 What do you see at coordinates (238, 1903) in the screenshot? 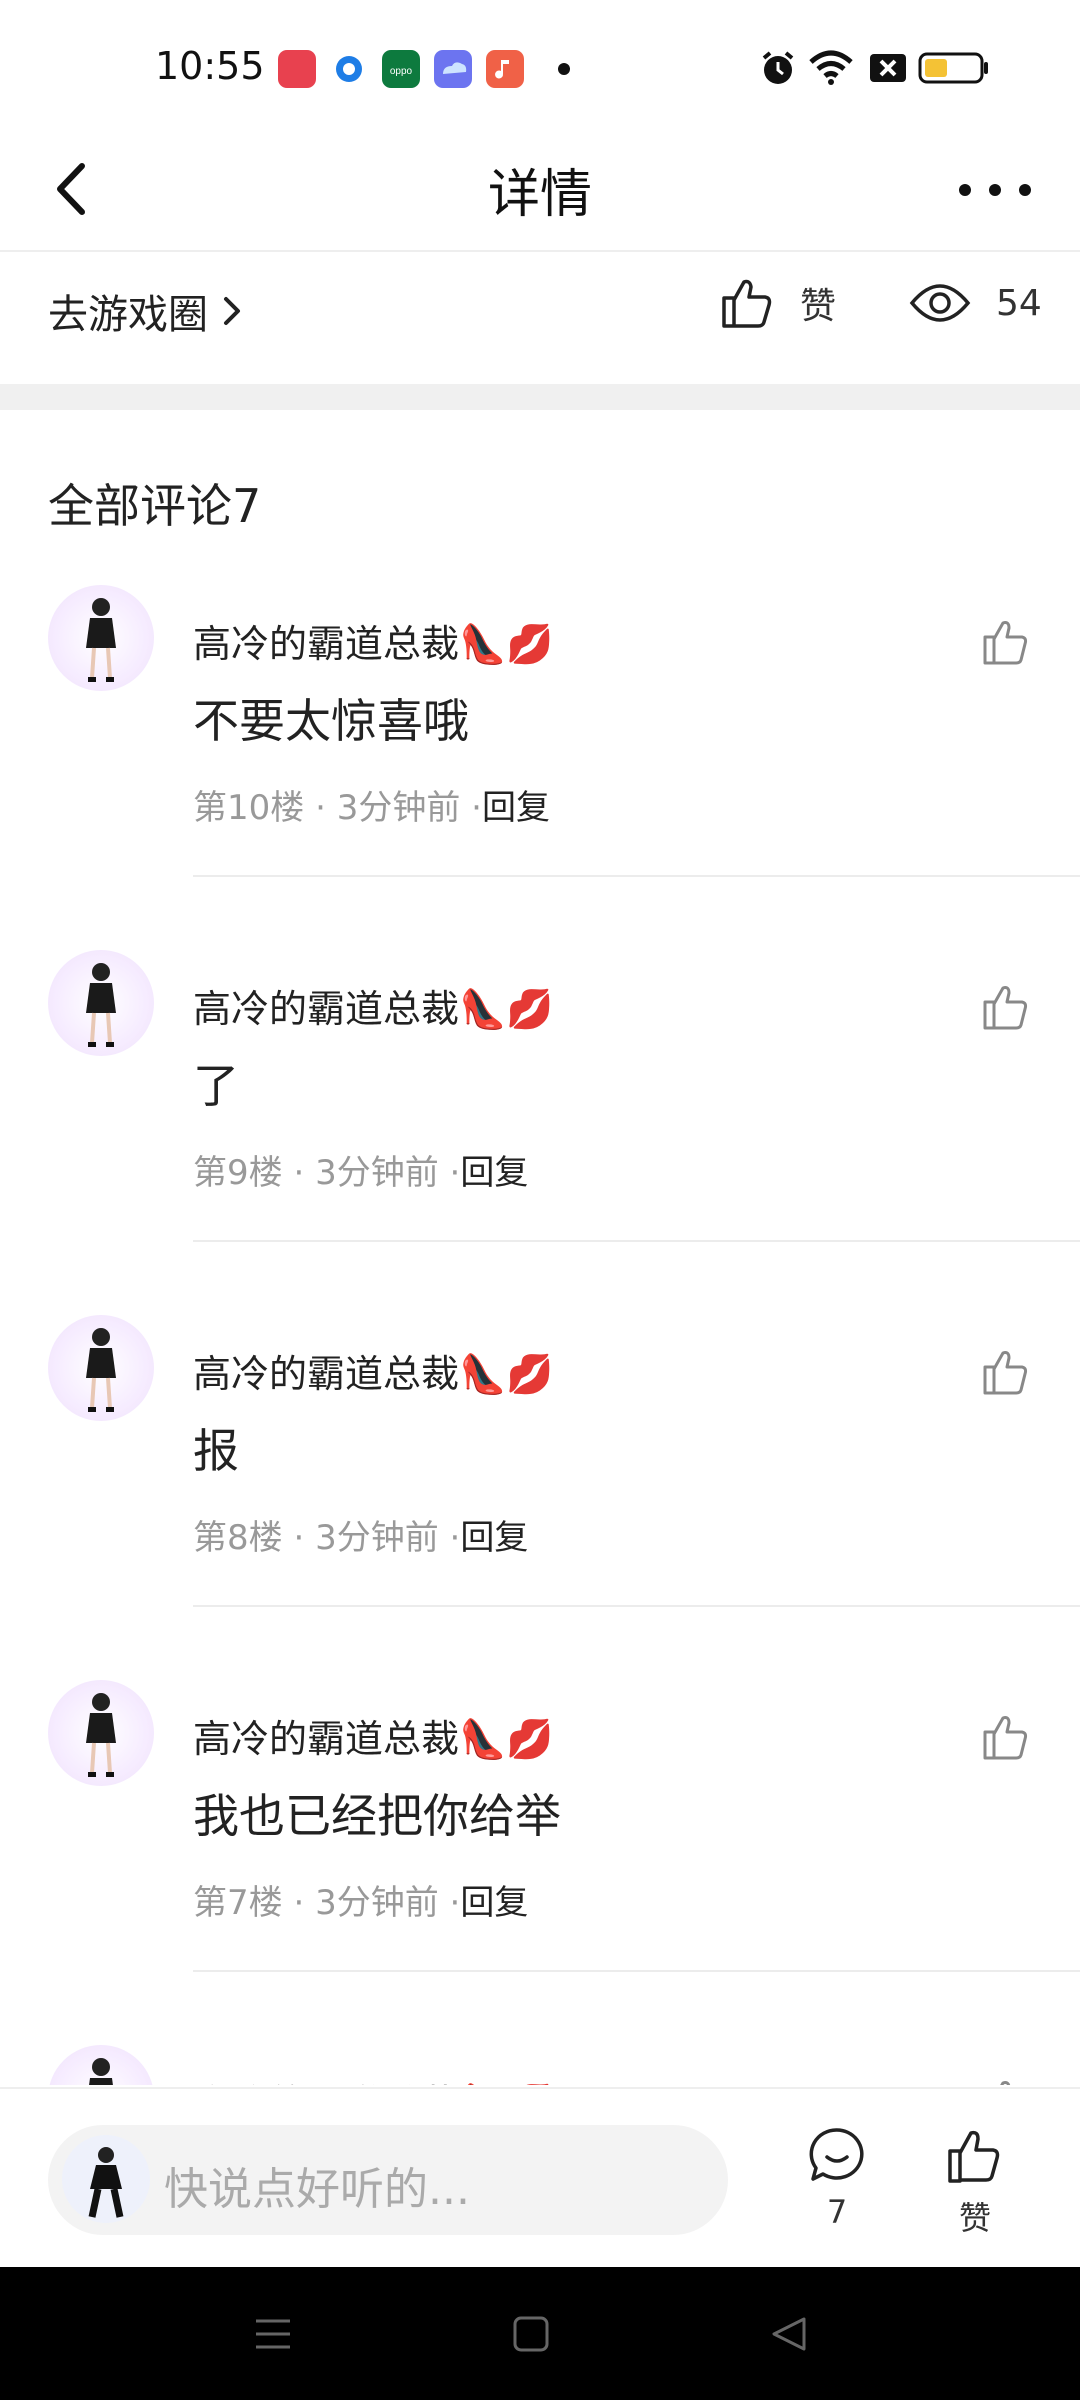
I see `comment-floor: 第7楼` at bounding box center [238, 1903].